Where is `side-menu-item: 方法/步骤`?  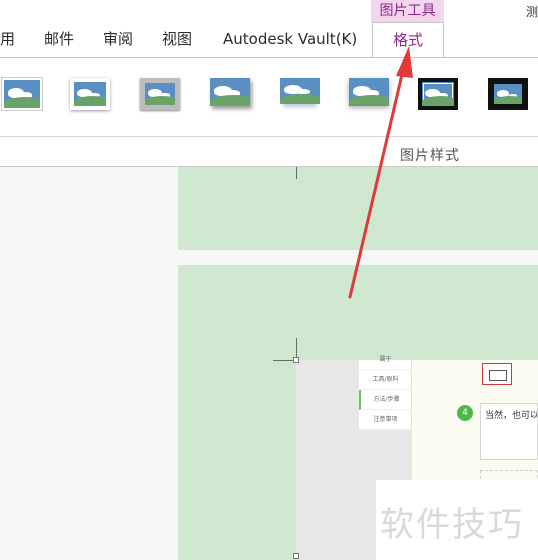 side-menu-item: 方法/步骤 is located at coordinates (385, 400).